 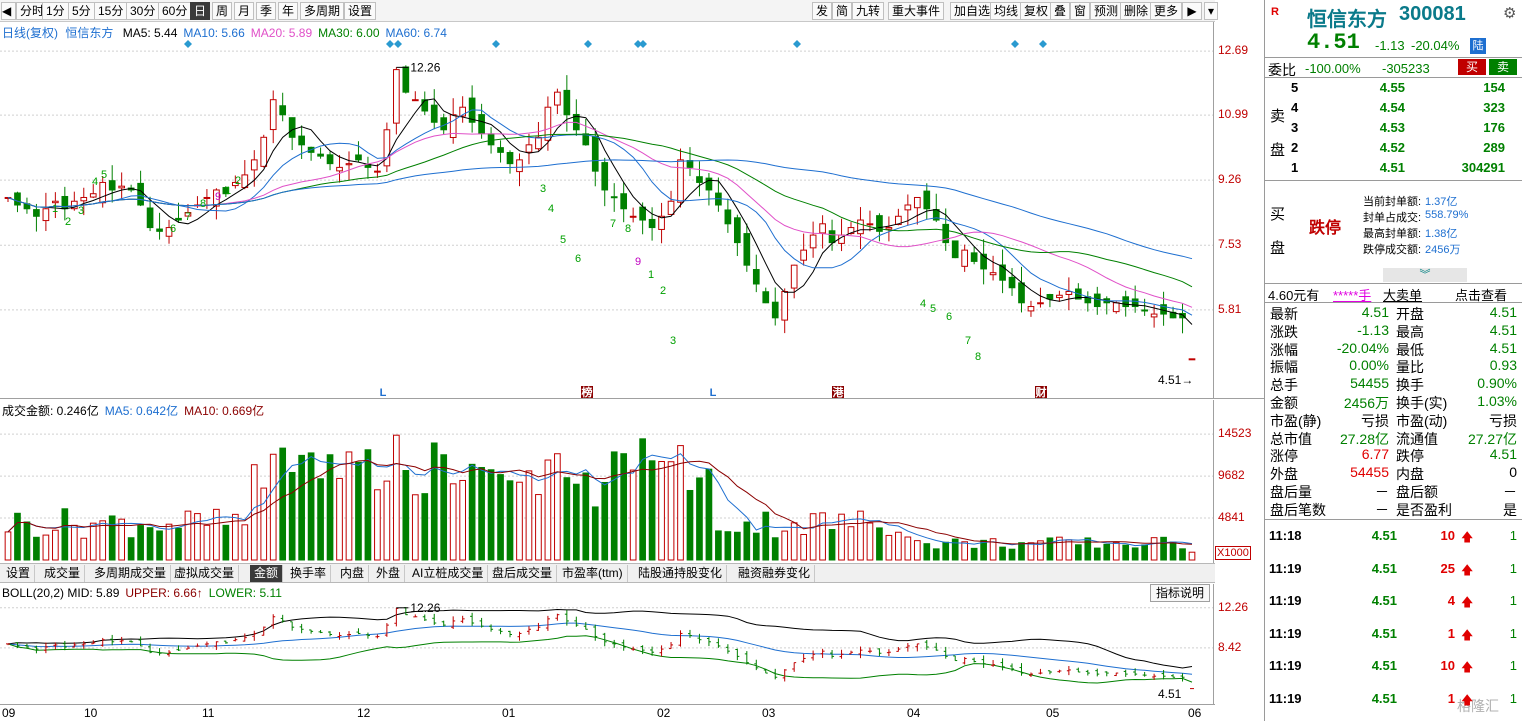 What do you see at coordinates (143, 11) in the screenshot?
I see `period-tab-4: 30分` at bounding box center [143, 11].